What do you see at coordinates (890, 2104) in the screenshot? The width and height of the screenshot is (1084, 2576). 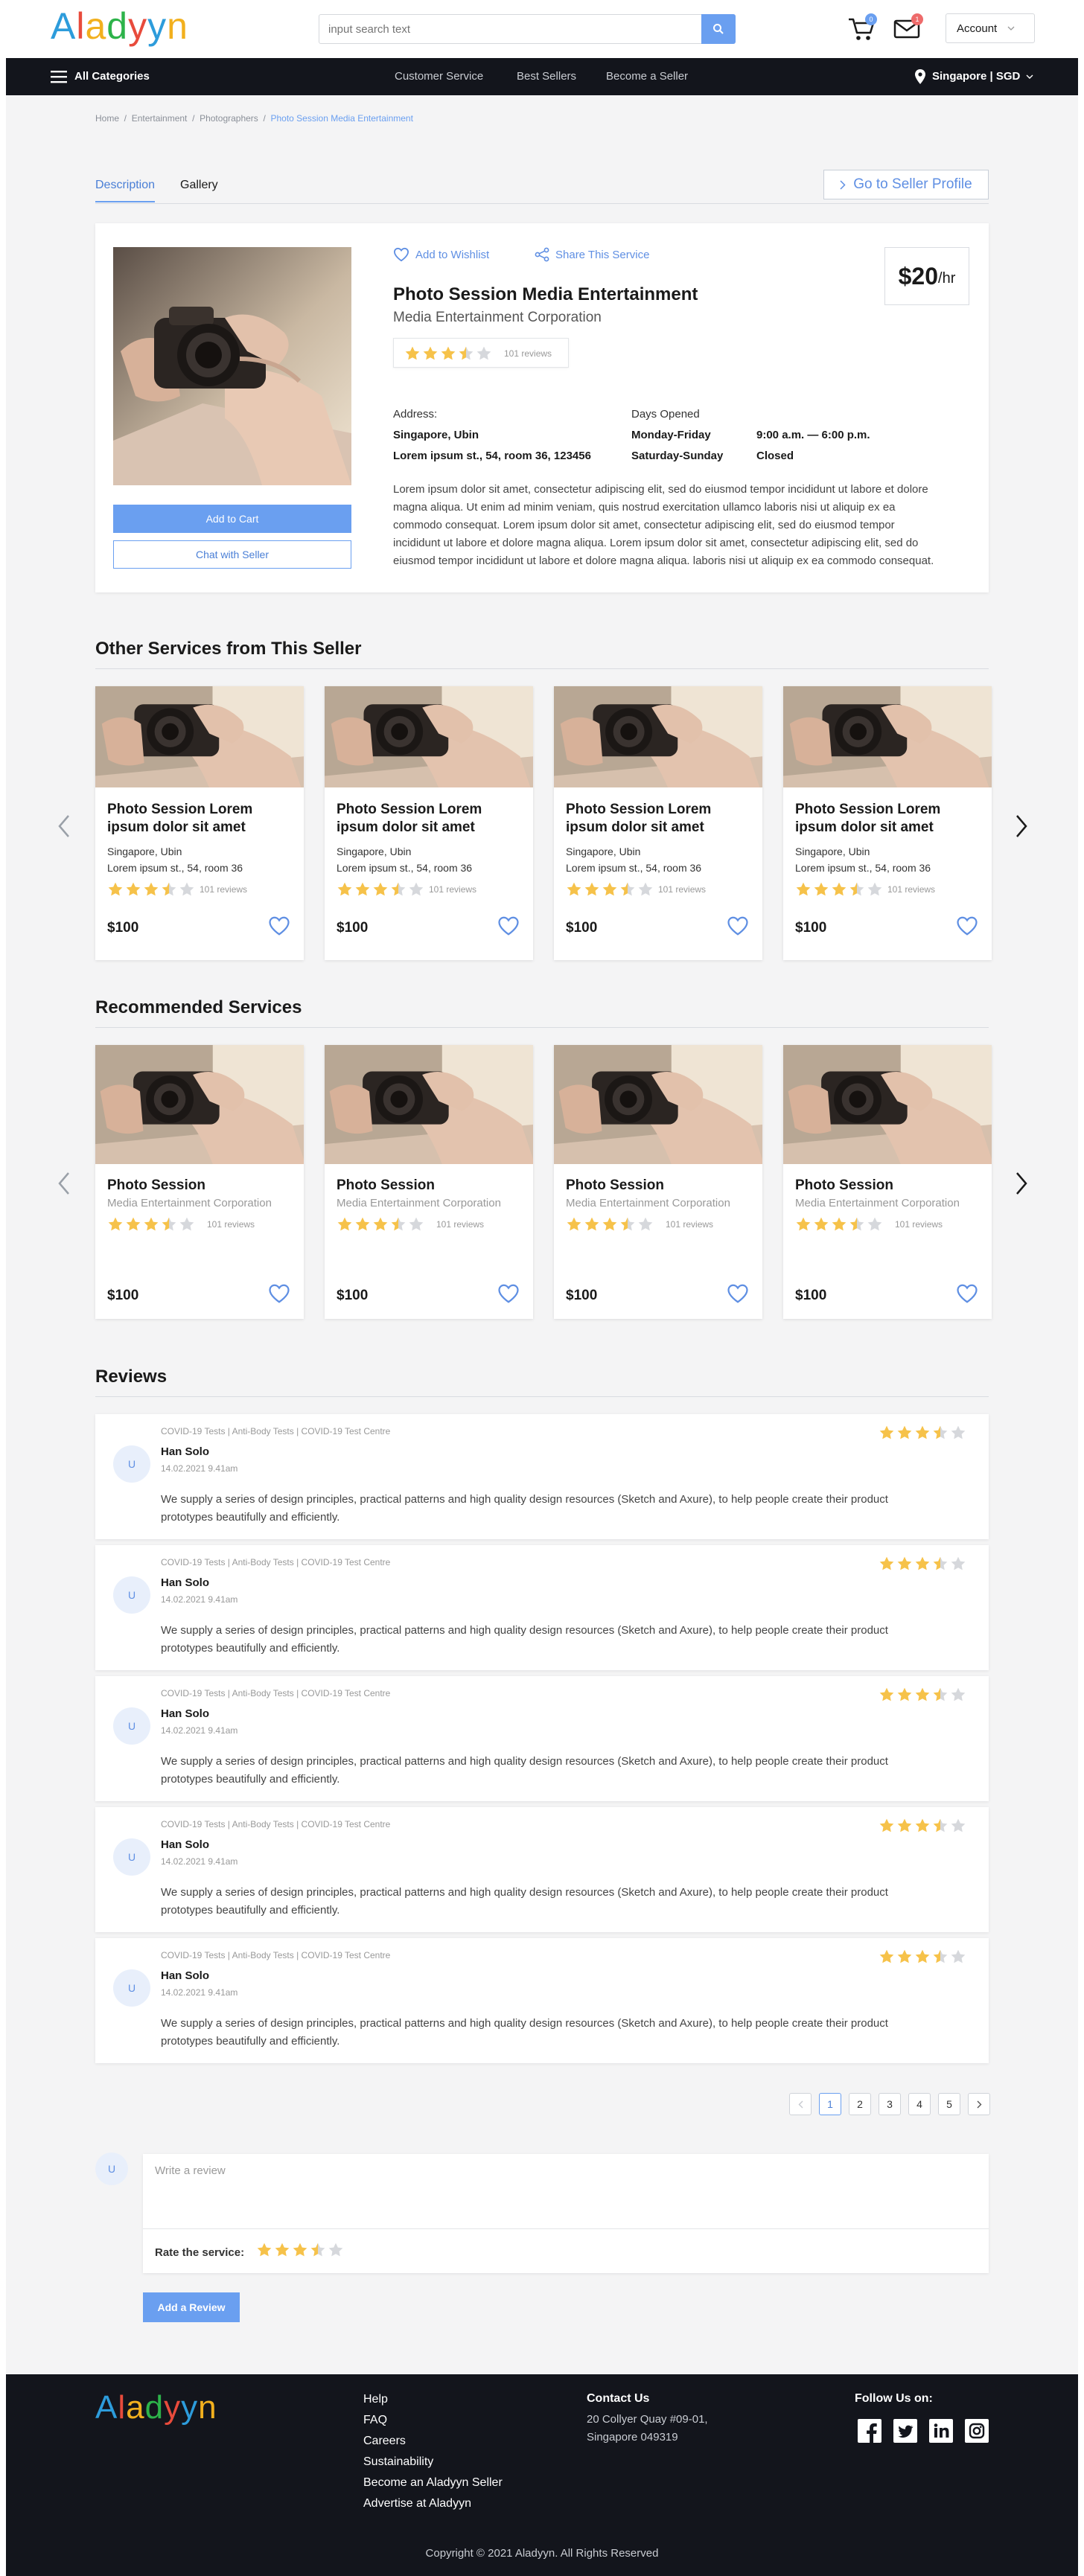 I see `page-3-button: 3` at bounding box center [890, 2104].